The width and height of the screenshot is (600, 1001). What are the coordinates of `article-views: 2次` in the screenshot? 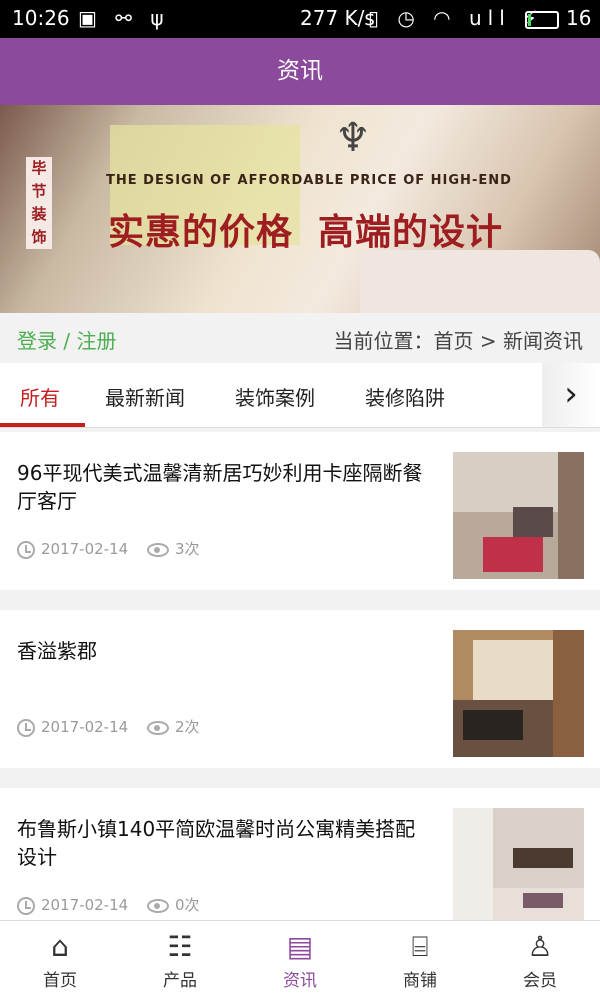 It's located at (187, 727).